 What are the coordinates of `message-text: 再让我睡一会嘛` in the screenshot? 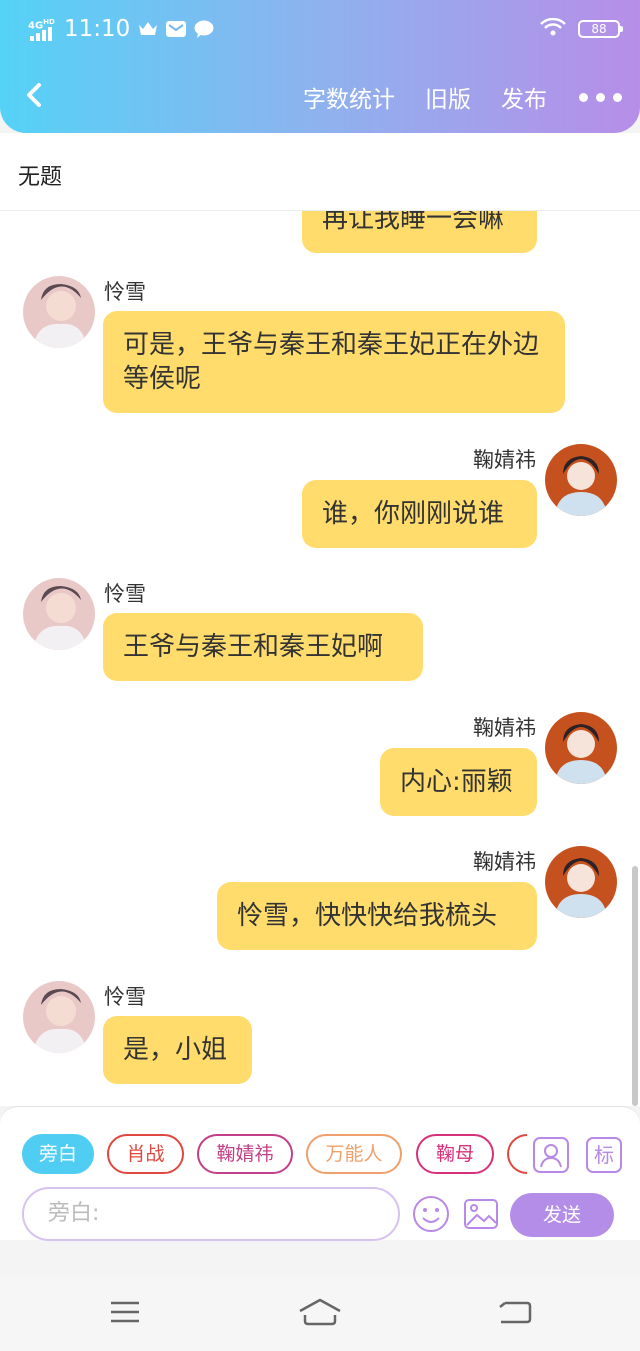 It's located at (413, 222).